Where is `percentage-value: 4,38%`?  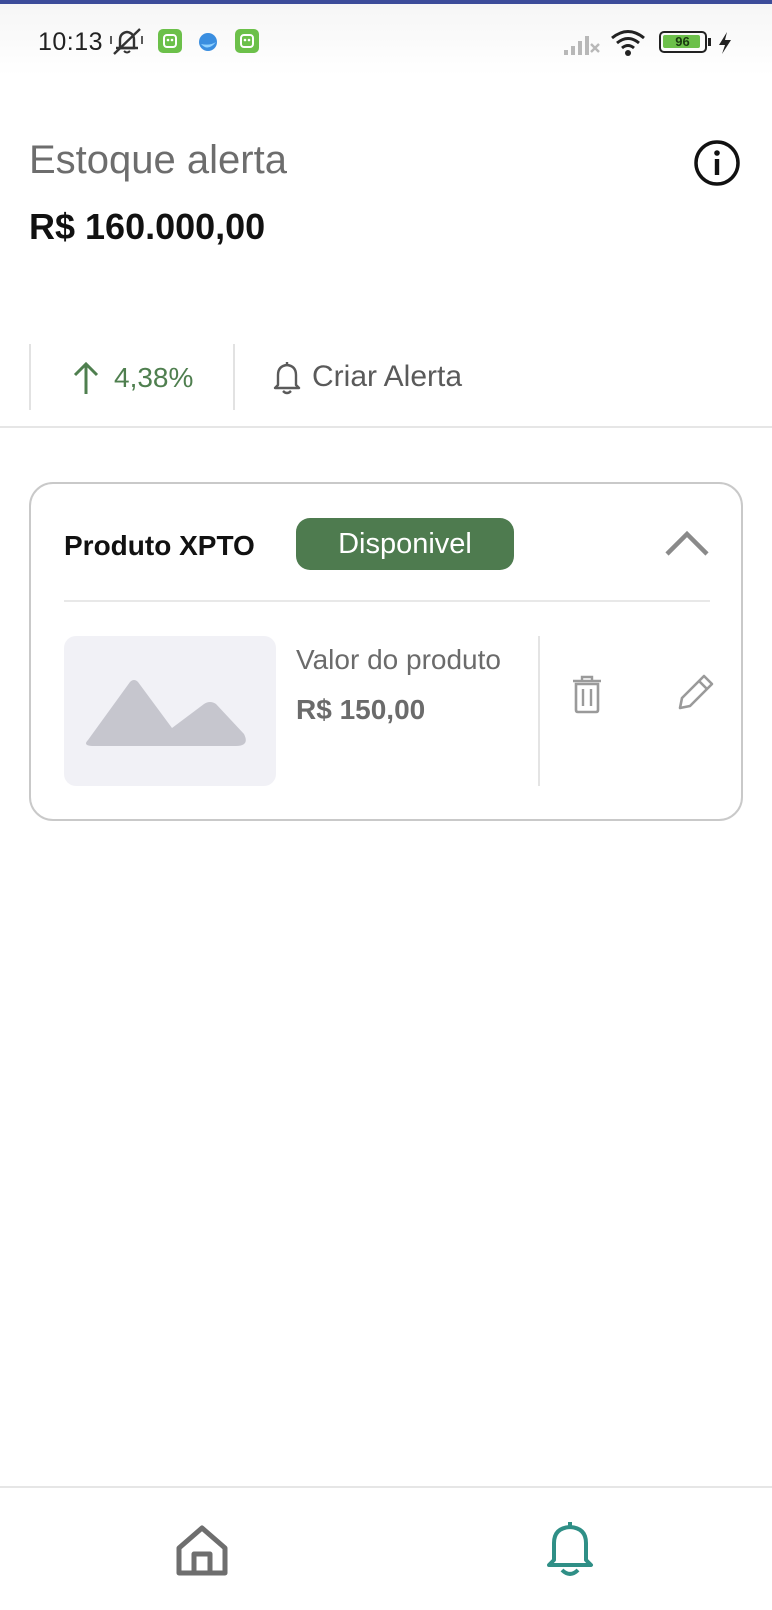 percentage-value: 4,38% is located at coordinates (154, 377).